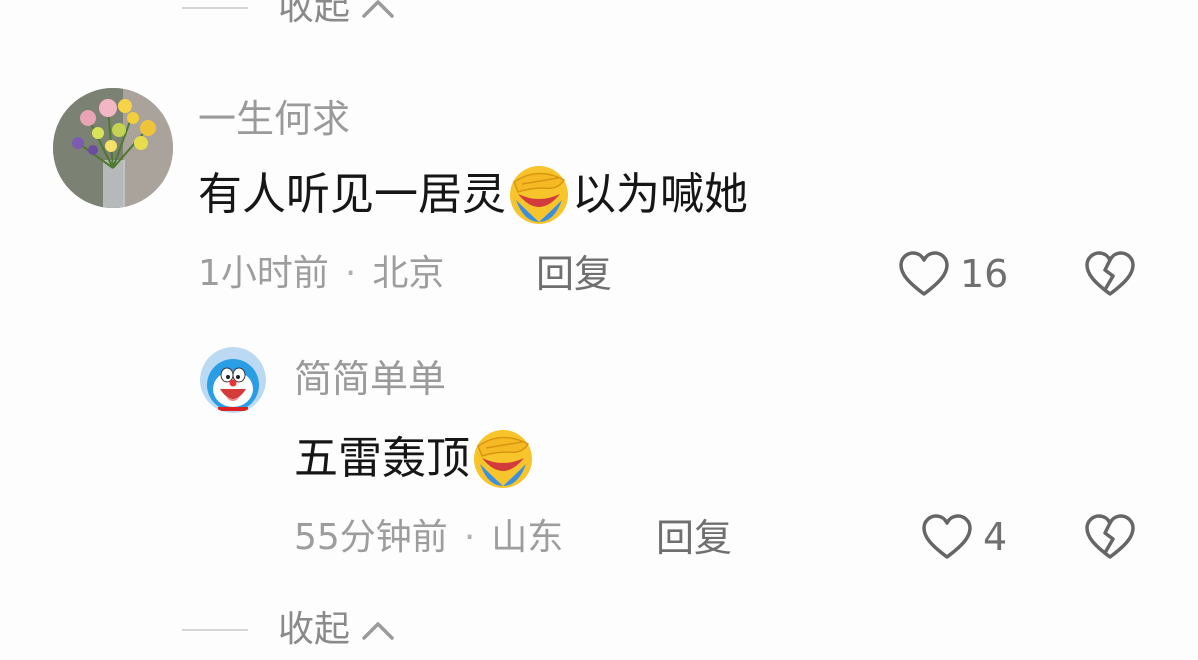 The image size is (1198, 660). What do you see at coordinates (263, 273) in the screenshot?
I see `comment-time: 1小时前` at bounding box center [263, 273].